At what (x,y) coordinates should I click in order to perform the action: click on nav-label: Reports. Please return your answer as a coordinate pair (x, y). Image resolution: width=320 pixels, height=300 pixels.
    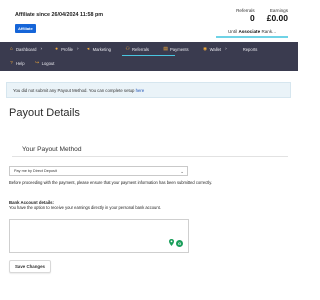
    Looking at the image, I should click on (250, 49).